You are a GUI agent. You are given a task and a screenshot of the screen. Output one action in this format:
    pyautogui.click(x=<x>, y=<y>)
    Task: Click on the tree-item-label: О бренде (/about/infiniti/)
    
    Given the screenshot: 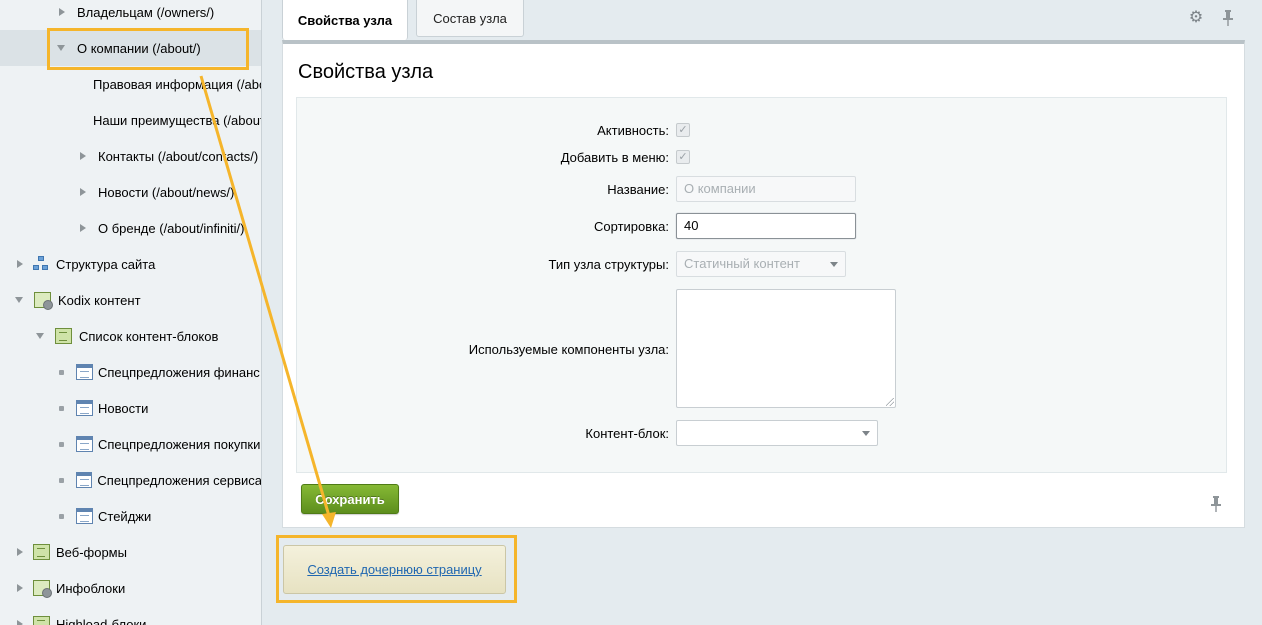 What is the action you would take?
    pyautogui.click(x=171, y=228)
    